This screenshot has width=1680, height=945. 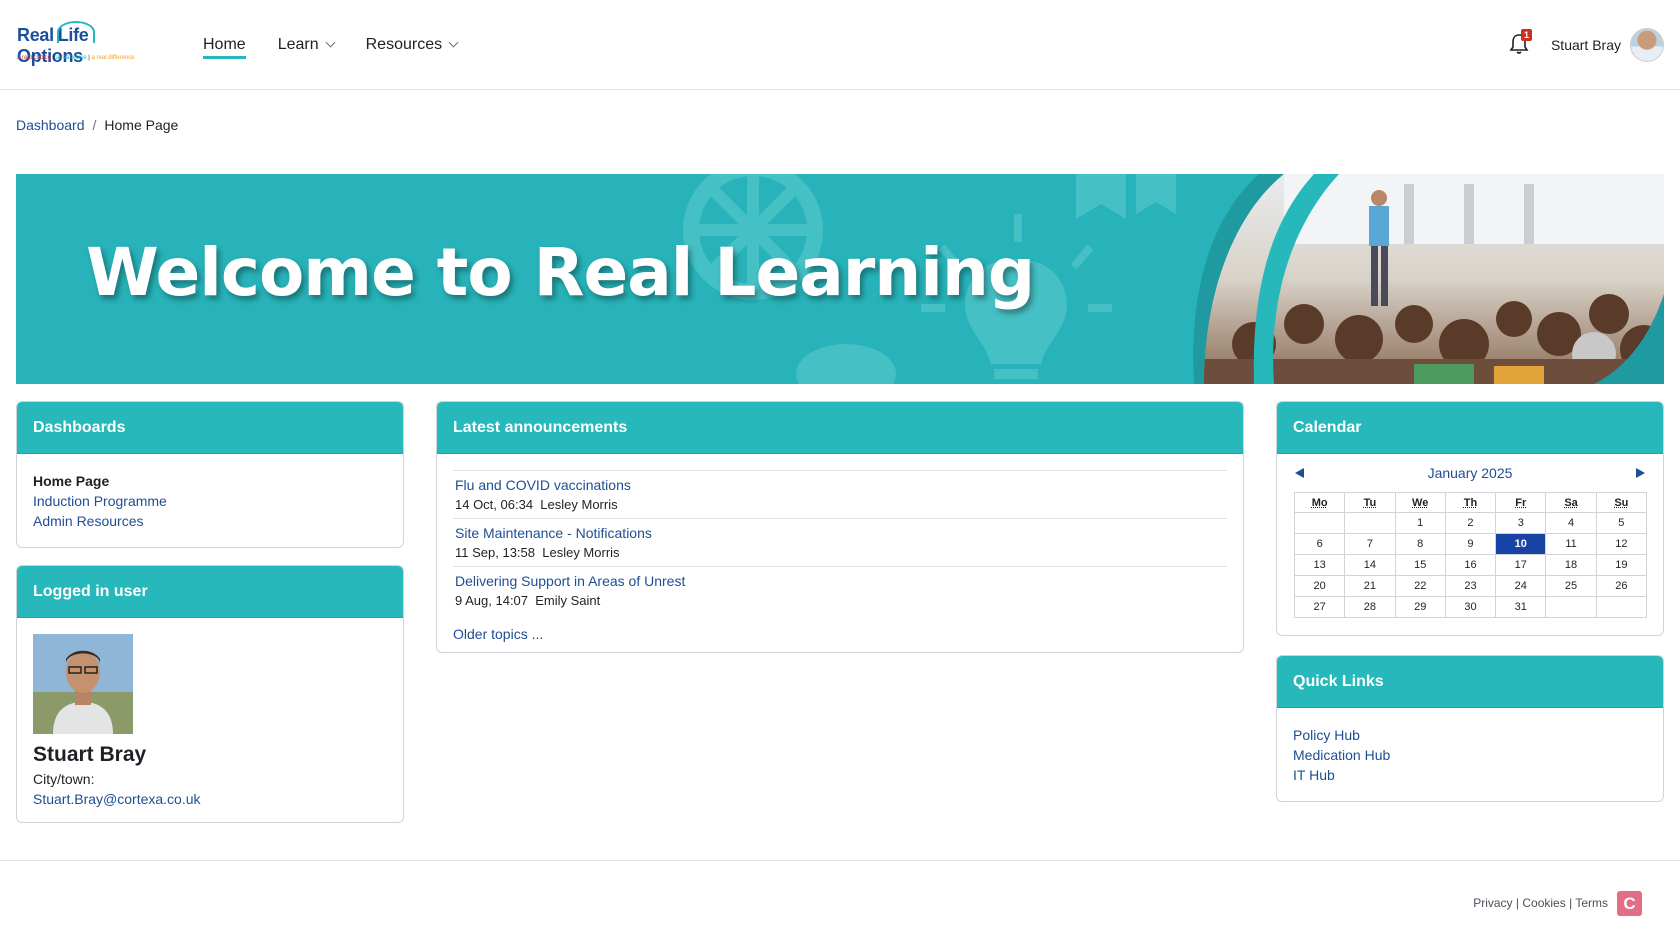 What do you see at coordinates (492, 600) in the screenshot?
I see `announcement-date: 9 Aug, 14:07` at bounding box center [492, 600].